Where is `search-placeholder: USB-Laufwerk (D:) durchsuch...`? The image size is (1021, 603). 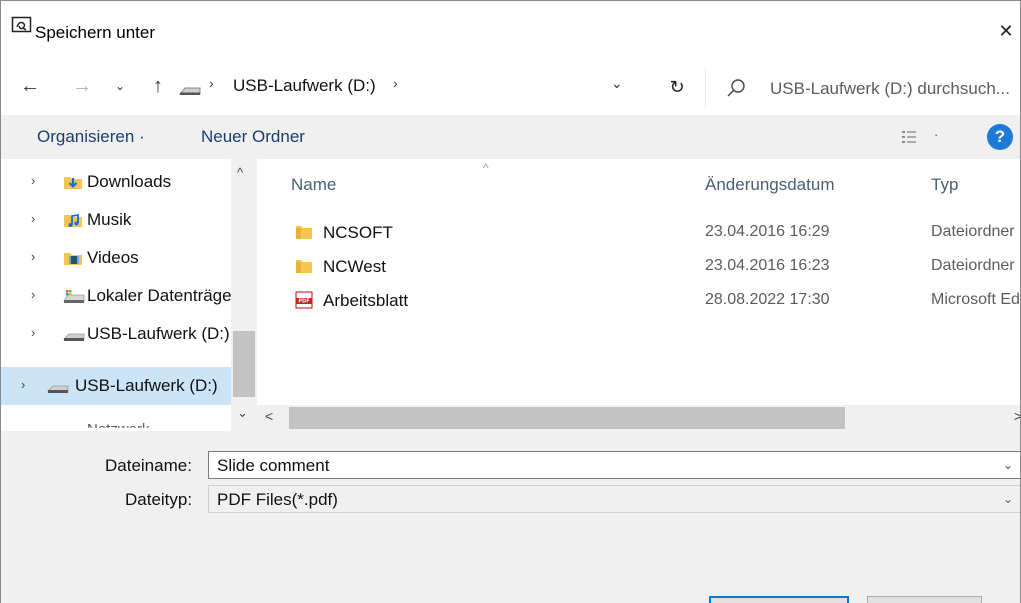 search-placeholder: USB-Laufwerk (D:) durchsuch... is located at coordinates (890, 88).